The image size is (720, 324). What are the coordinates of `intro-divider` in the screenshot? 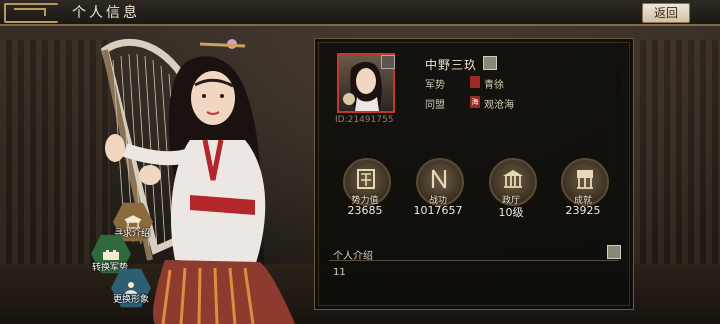 It's located at (474, 260).